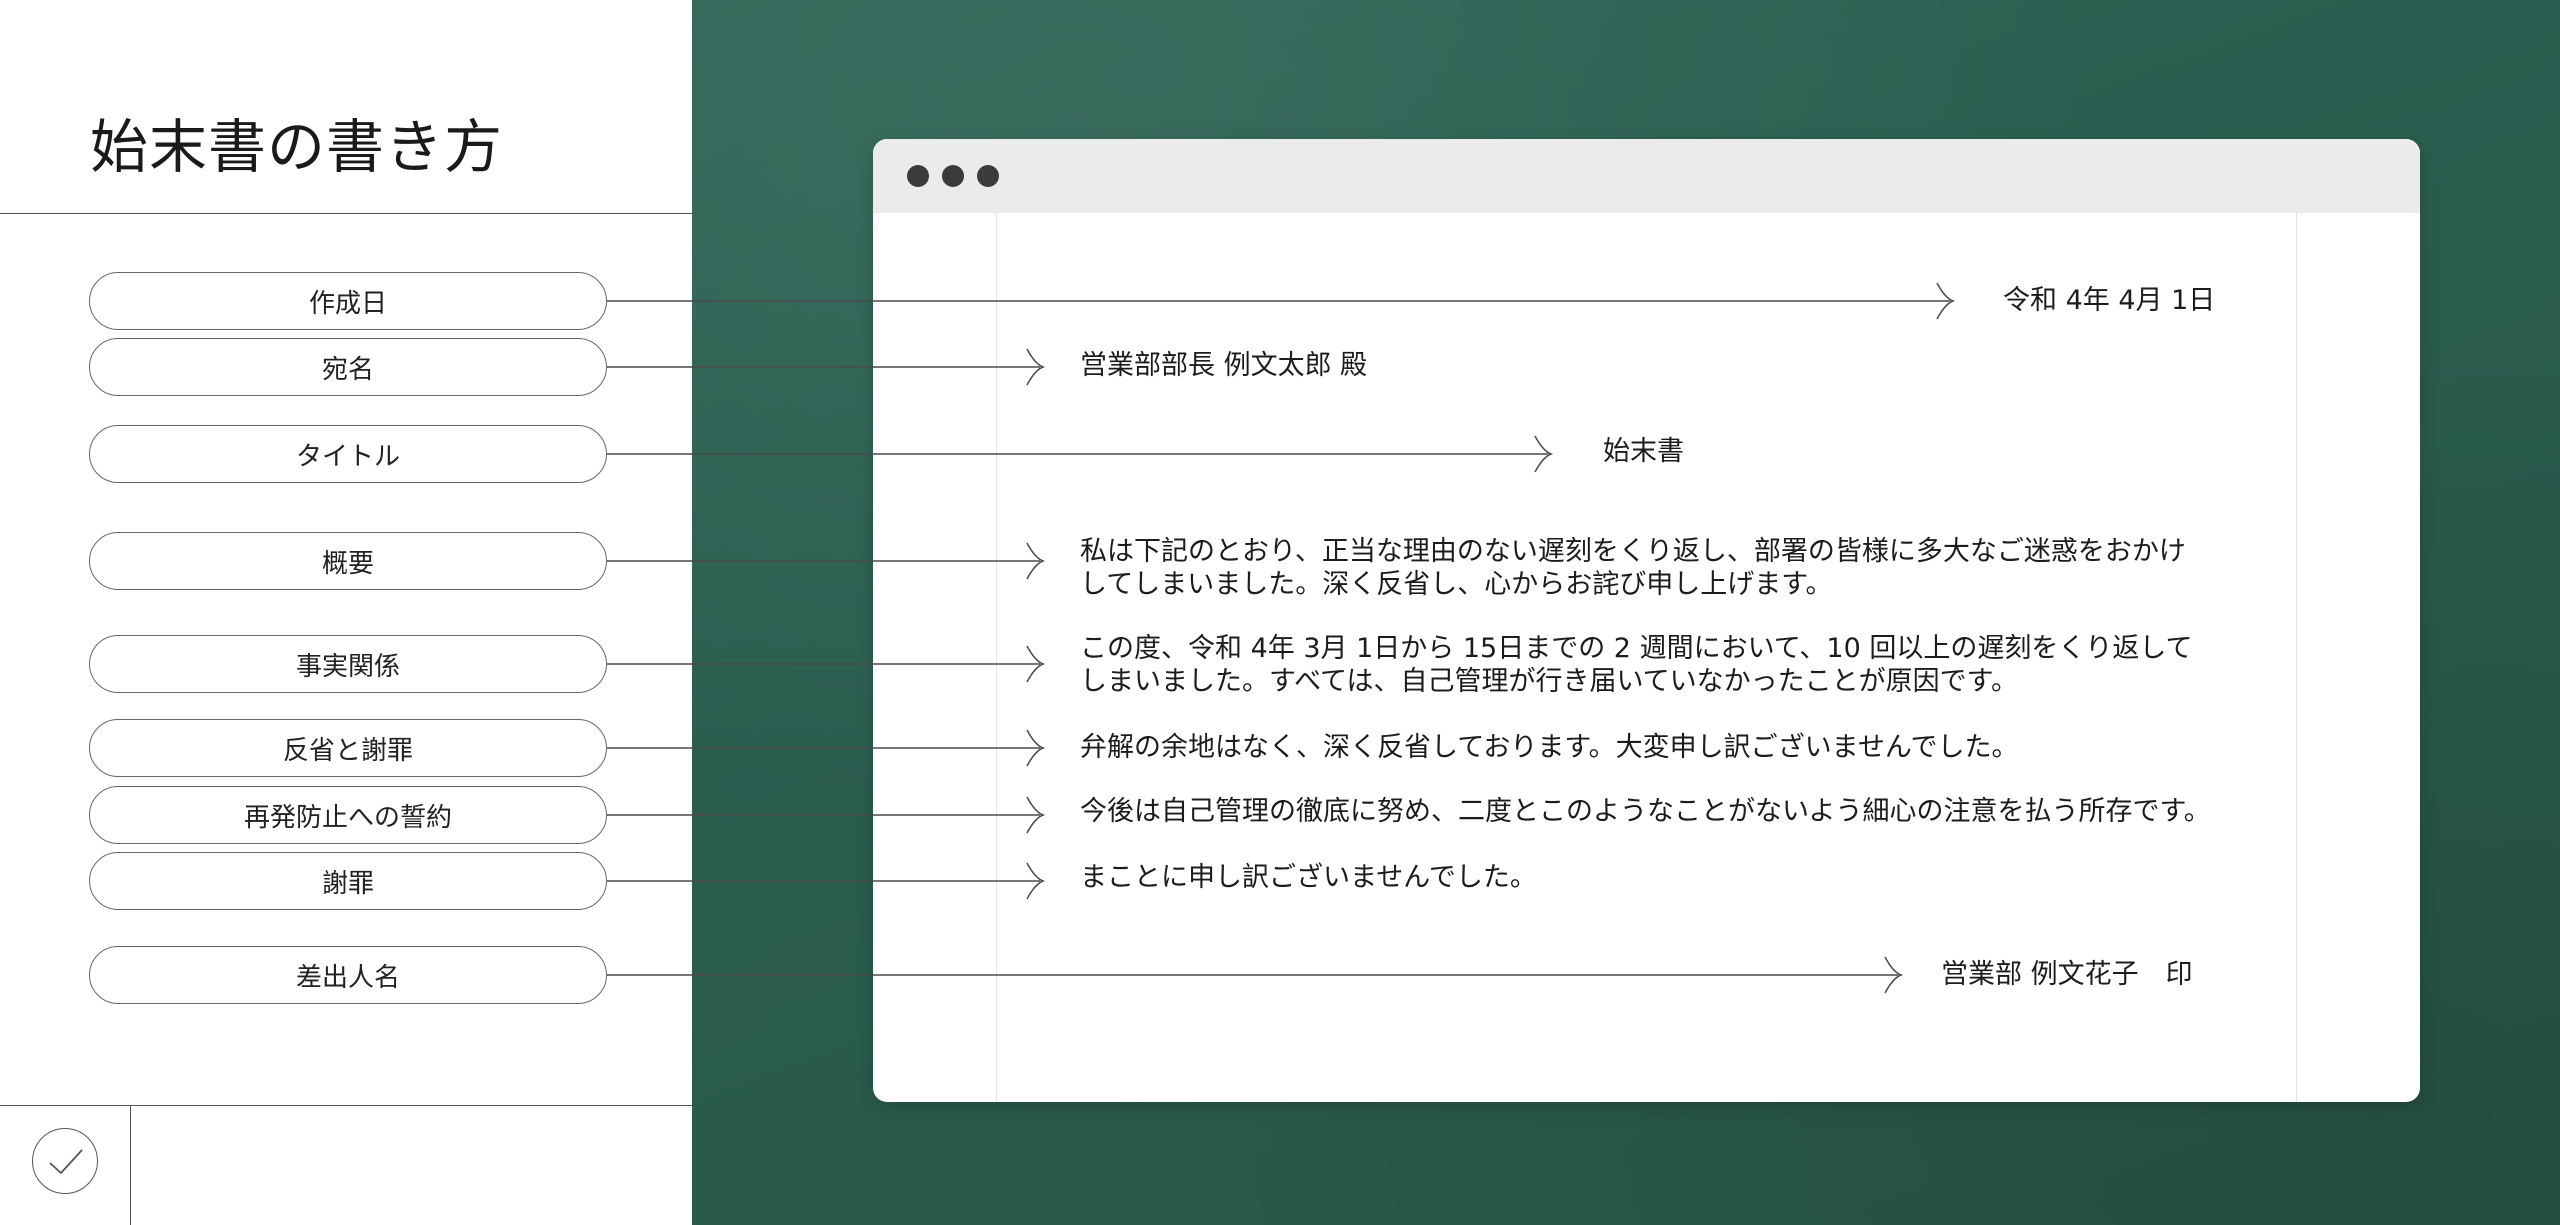 This screenshot has height=1225, width=2560. What do you see at coordinates (346, 213) in the screenshot?
I see `title-divider` at bounding box center [346, 213].